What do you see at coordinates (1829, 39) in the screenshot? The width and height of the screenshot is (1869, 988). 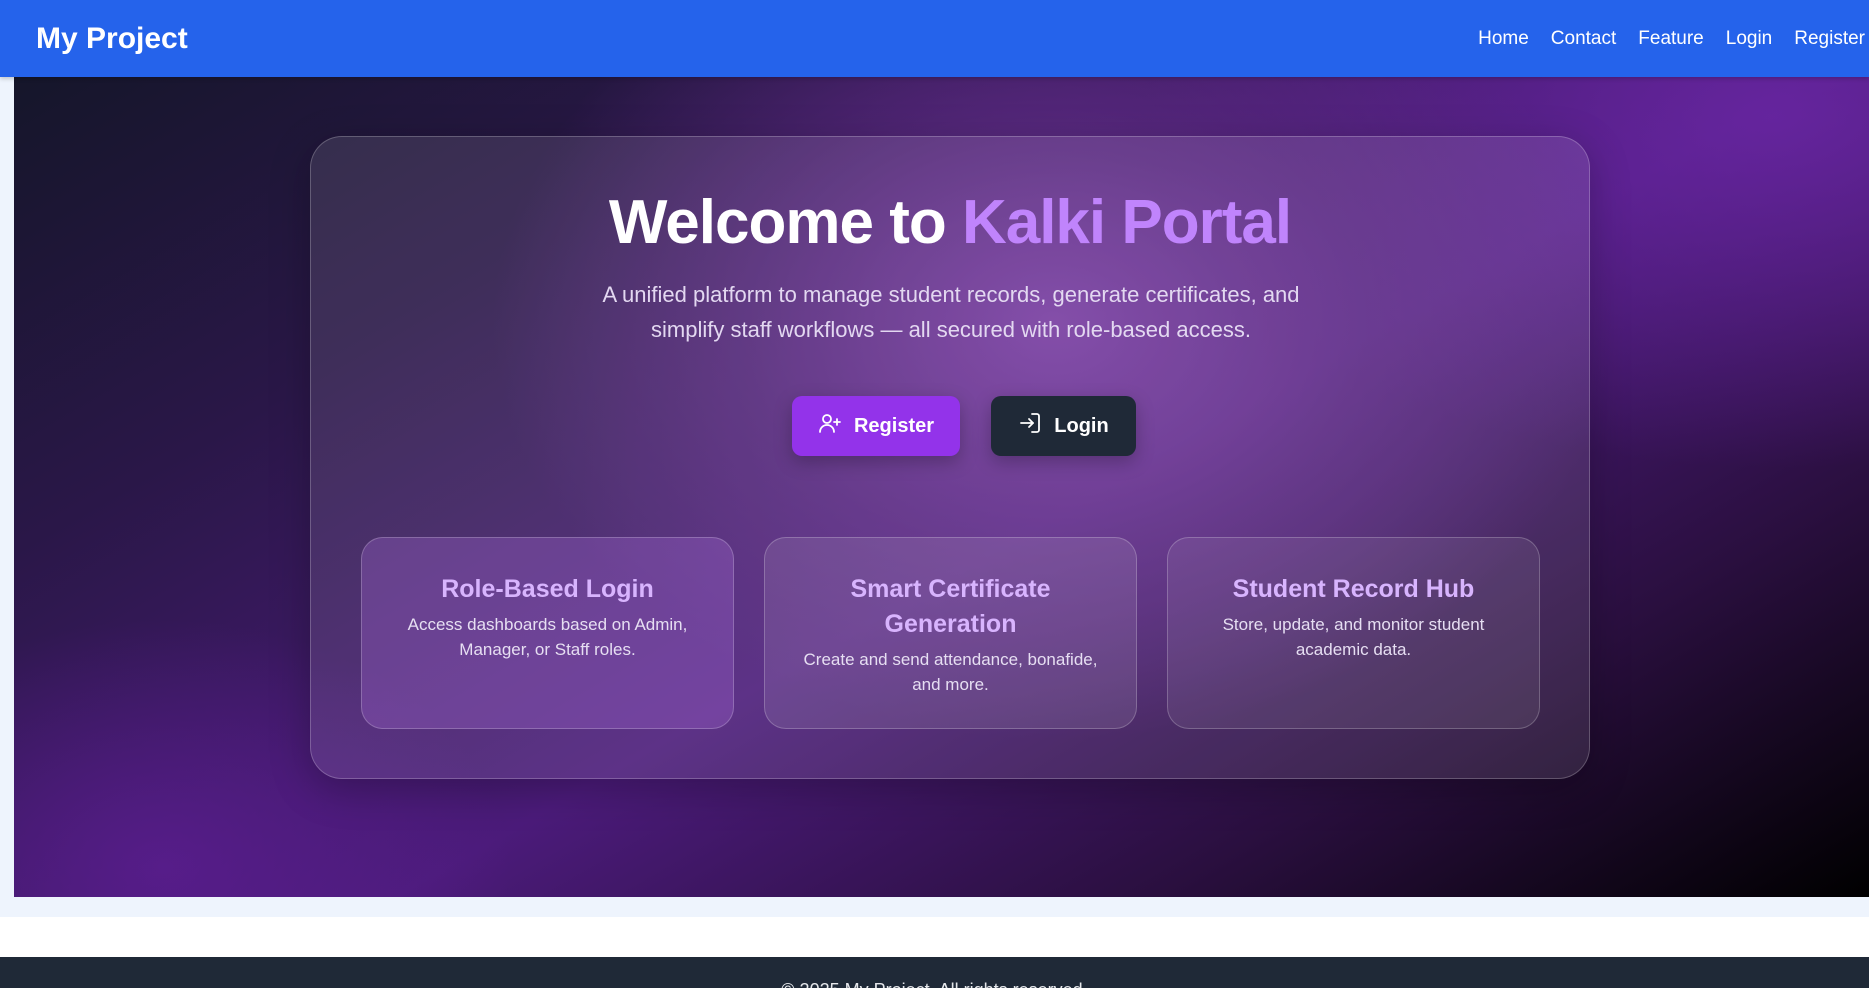 I see `nav-link-register: Register` at bounding box center [1829, 39].